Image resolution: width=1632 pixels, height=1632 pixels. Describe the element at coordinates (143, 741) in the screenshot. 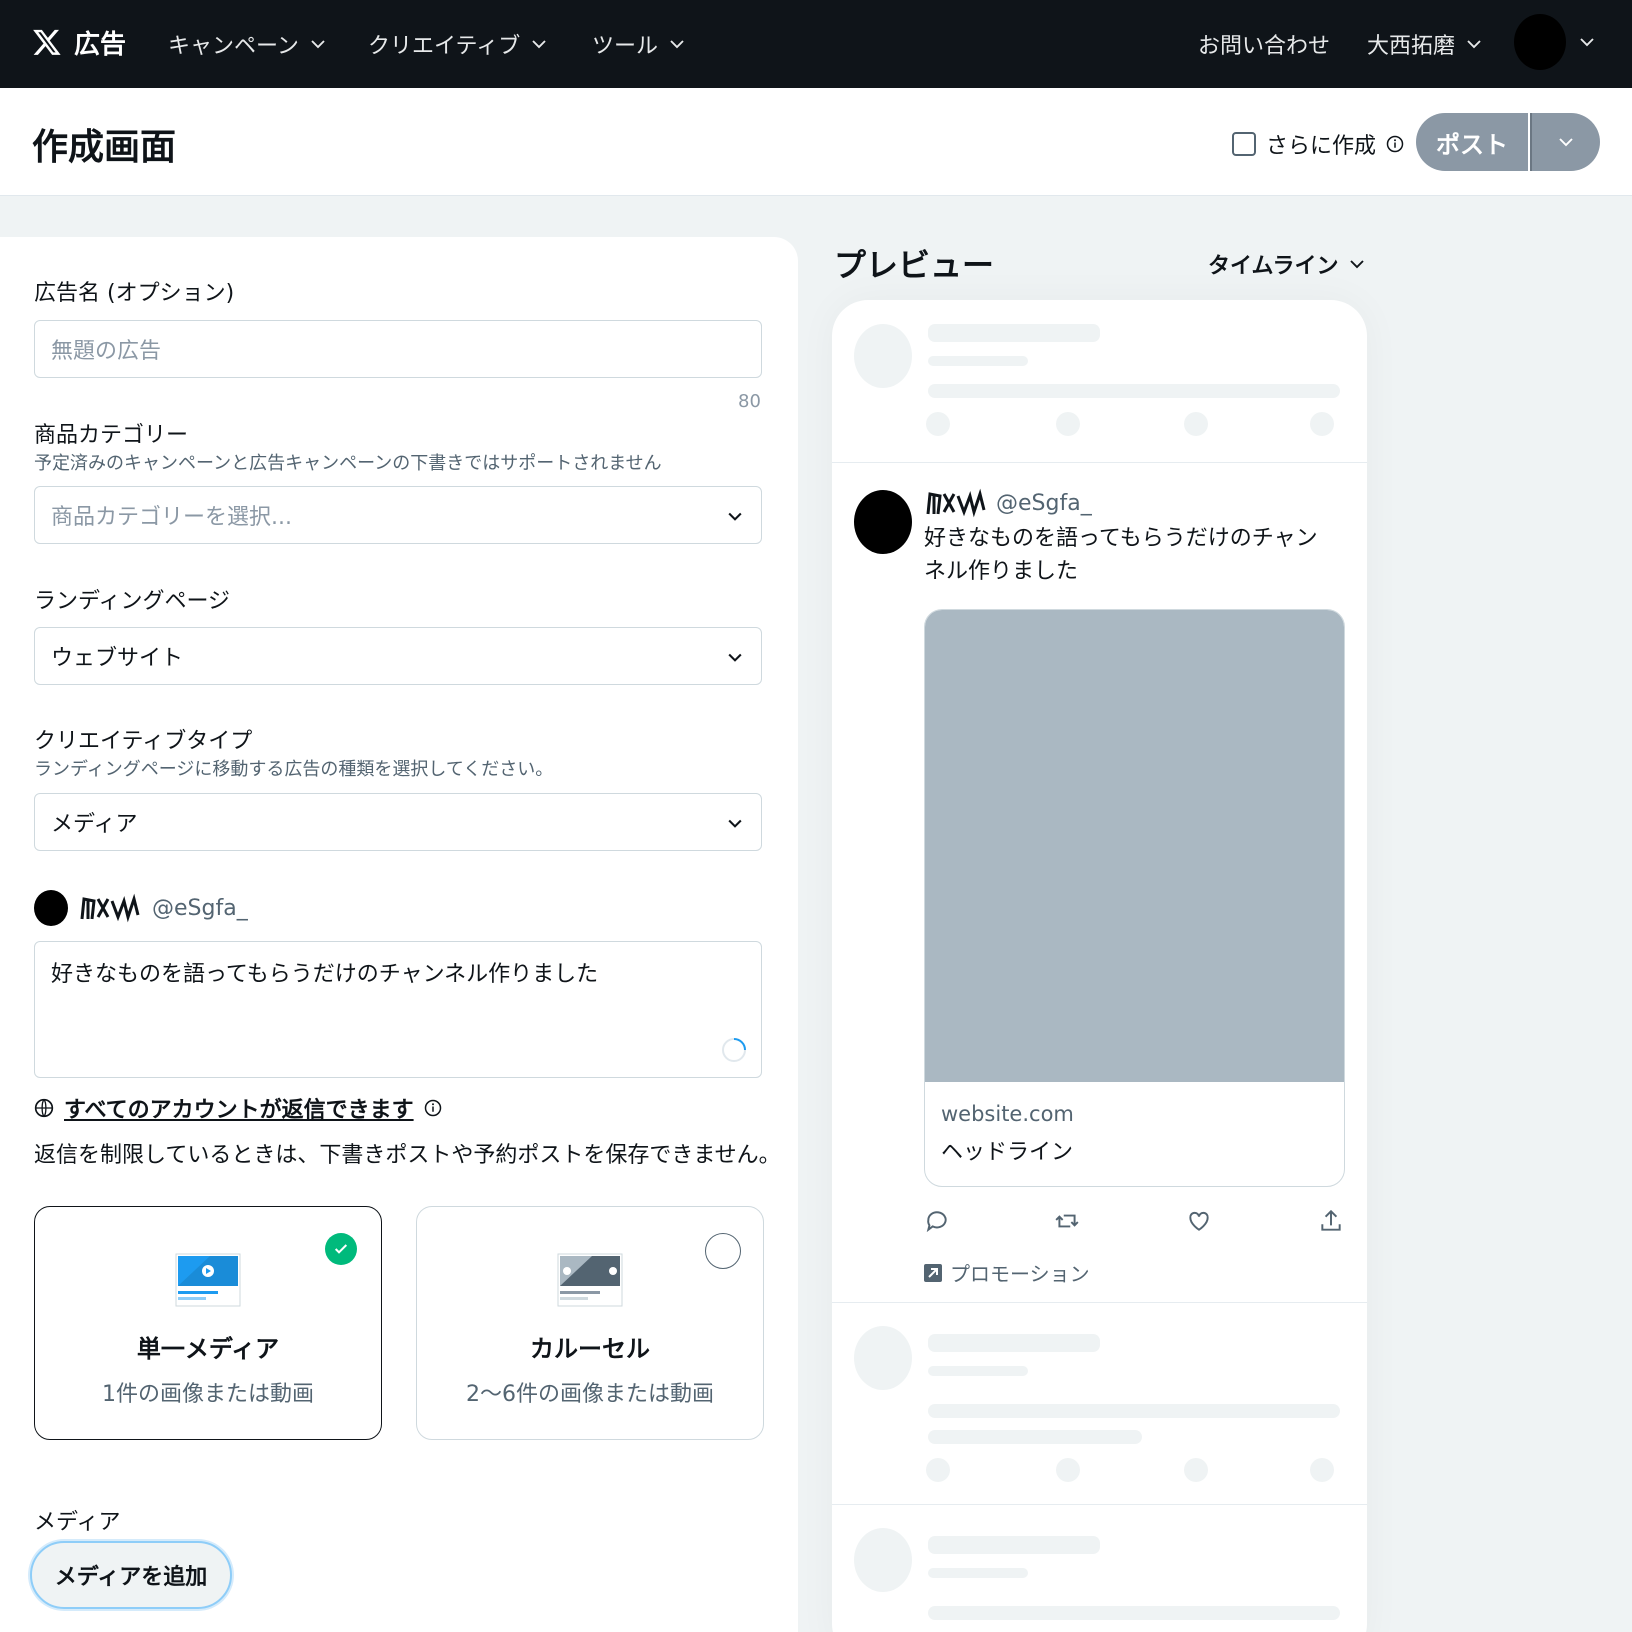

I see `creative-type-label: クリエイティブタイプ` at that location.